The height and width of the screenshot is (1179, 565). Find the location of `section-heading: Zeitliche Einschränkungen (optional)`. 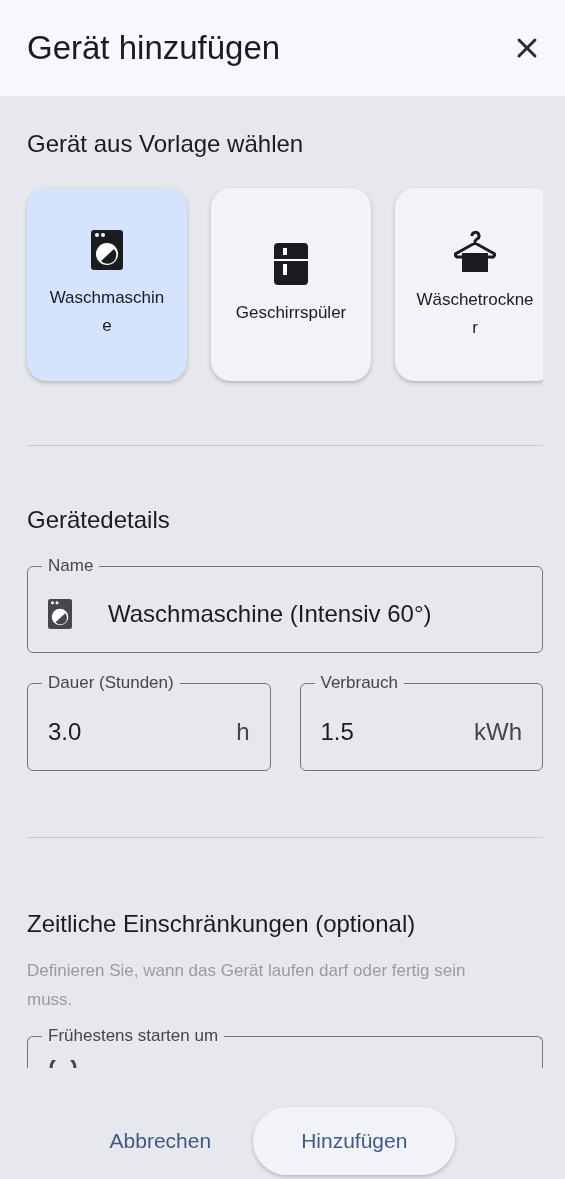

section-heading: Zeitliche Einschränkungen (optional) is located at coordinates (222, 924).